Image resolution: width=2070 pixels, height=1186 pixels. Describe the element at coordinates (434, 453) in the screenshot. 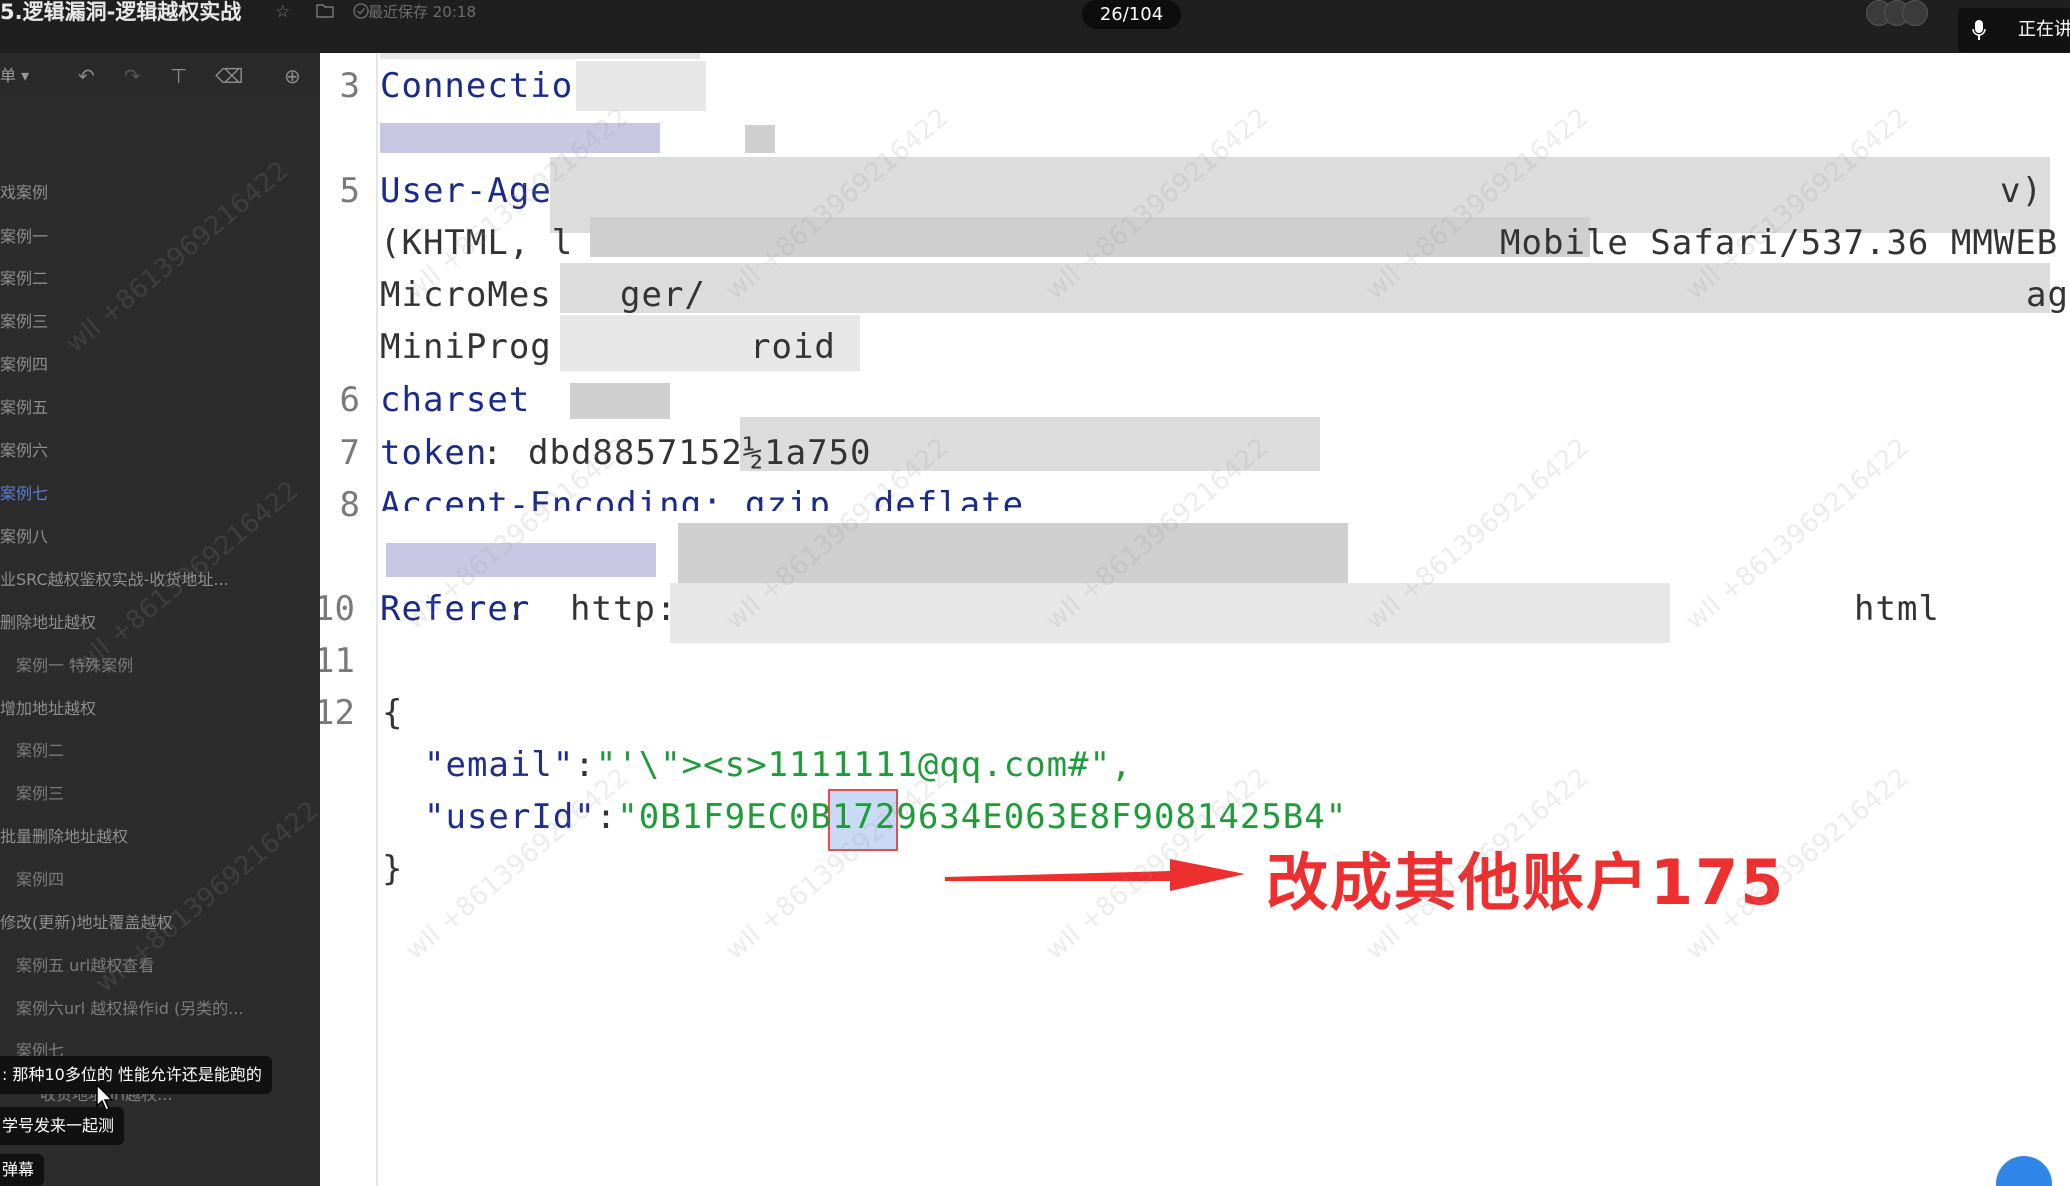

I see `header-token-key: token` at that location.